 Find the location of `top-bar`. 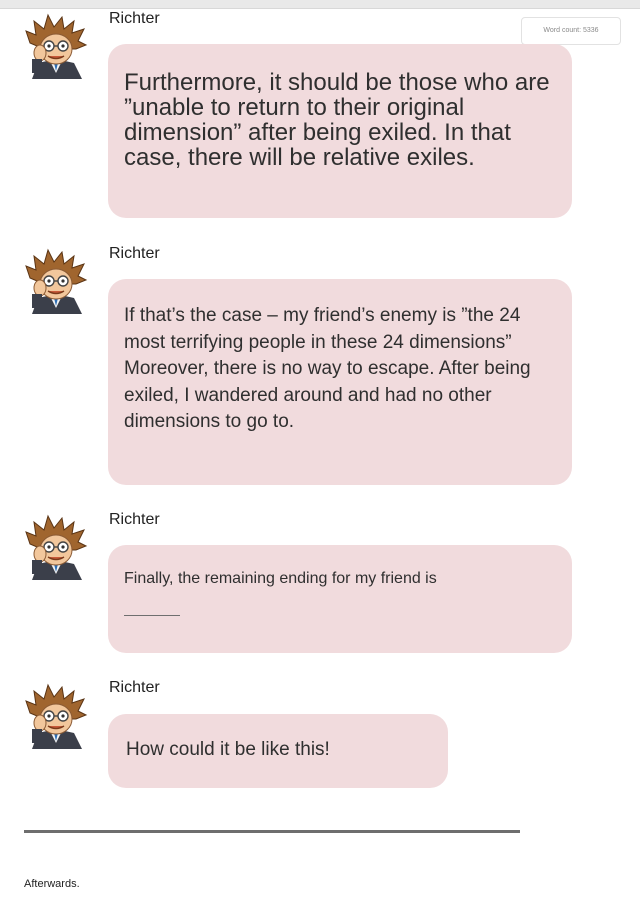

top-bar is located at coordinates (320, 4).